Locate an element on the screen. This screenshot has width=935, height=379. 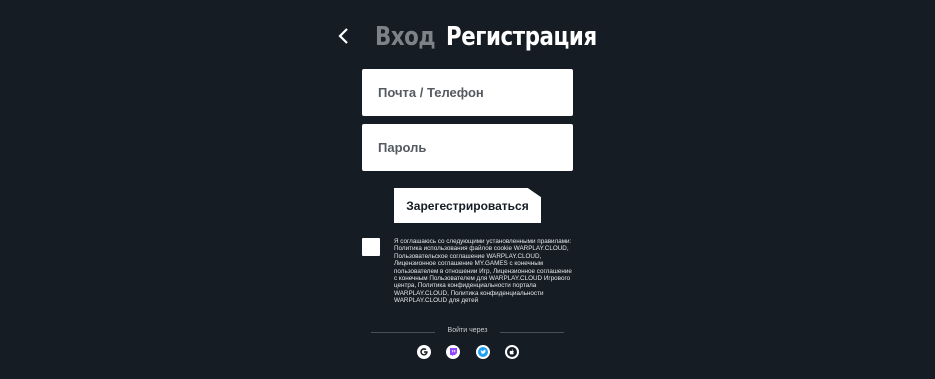
twitter-icon is located at coordinates (483, 352).